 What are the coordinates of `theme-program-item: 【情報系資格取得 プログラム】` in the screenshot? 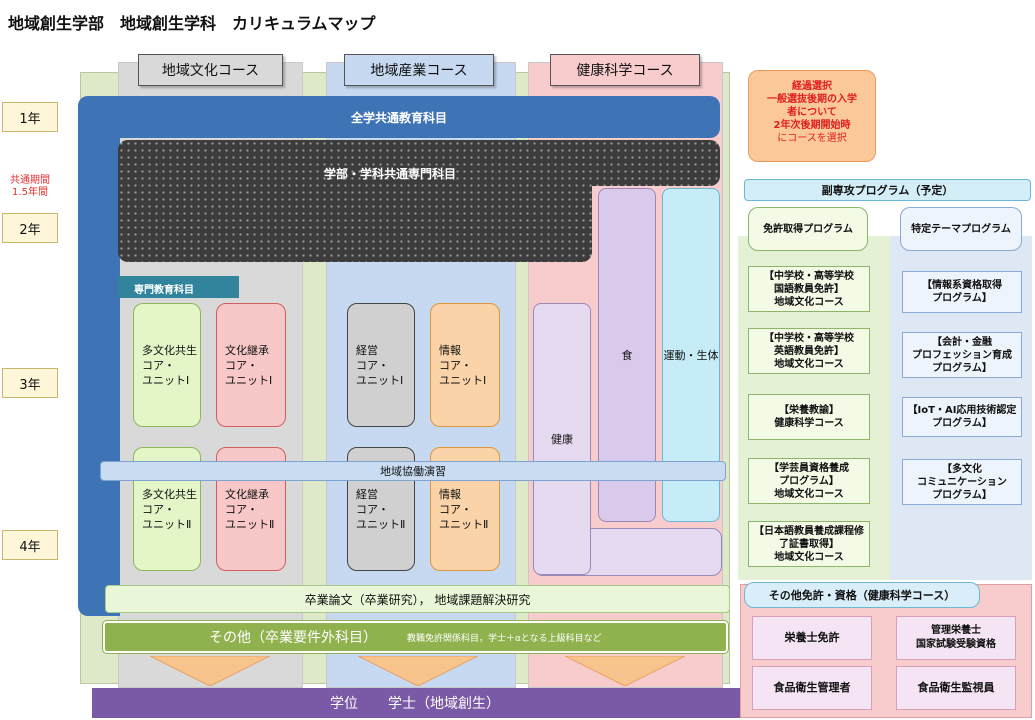 It's located at (962, 292).